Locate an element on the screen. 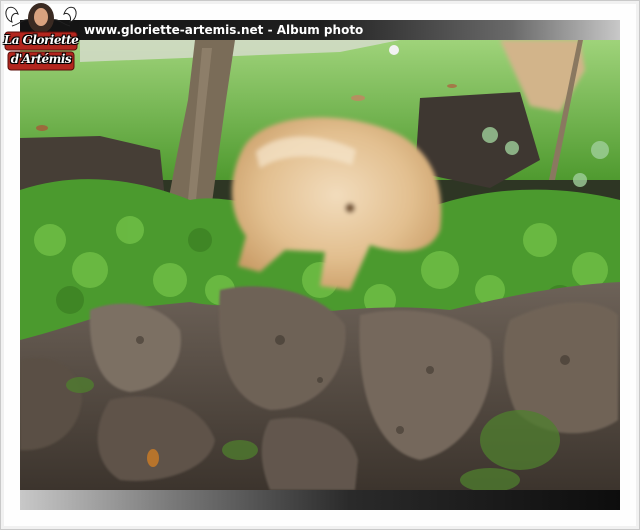 The image size is (640, 530). site-logo: La Gloriette d'Artémis is located at coordinates (41, 38).